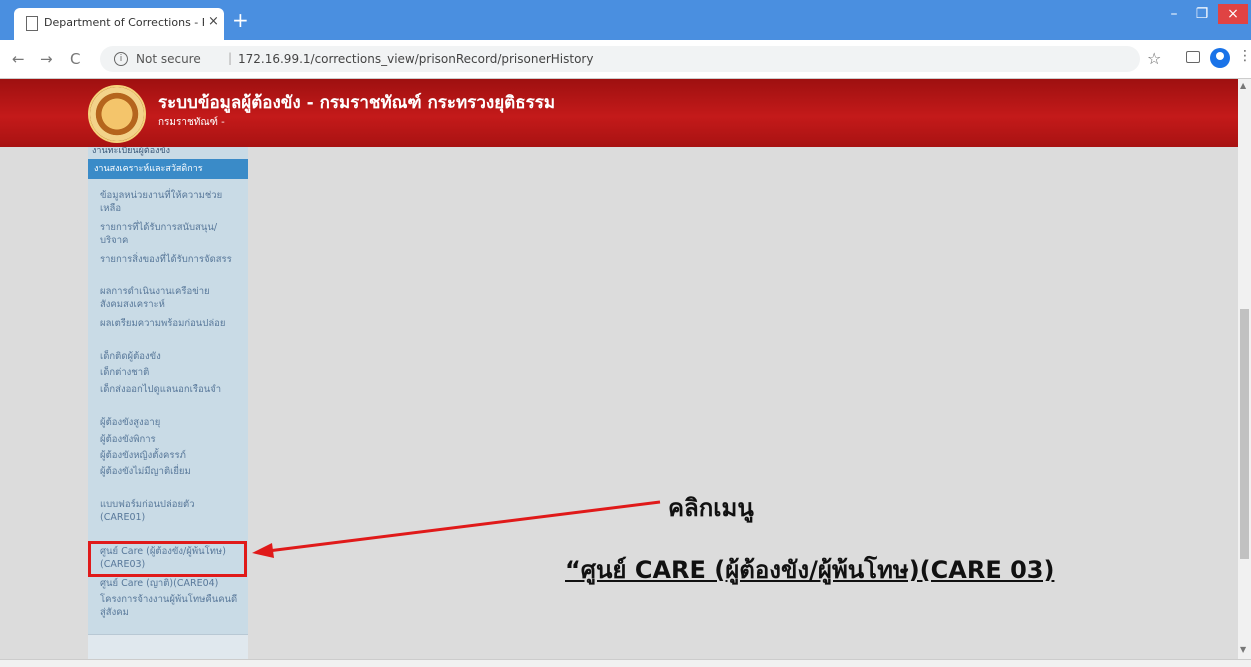 This screenshot has height=667, width=1251. I want to click on window-close-button: ×, so click(1233, 14).